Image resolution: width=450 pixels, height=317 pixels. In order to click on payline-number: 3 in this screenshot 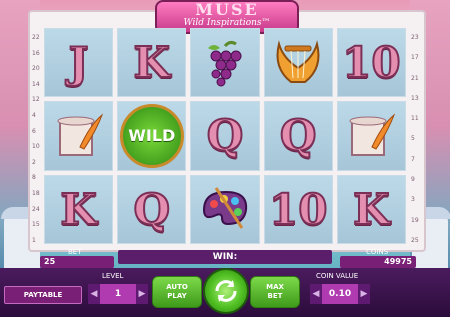, I will do `click(415, 199)`.